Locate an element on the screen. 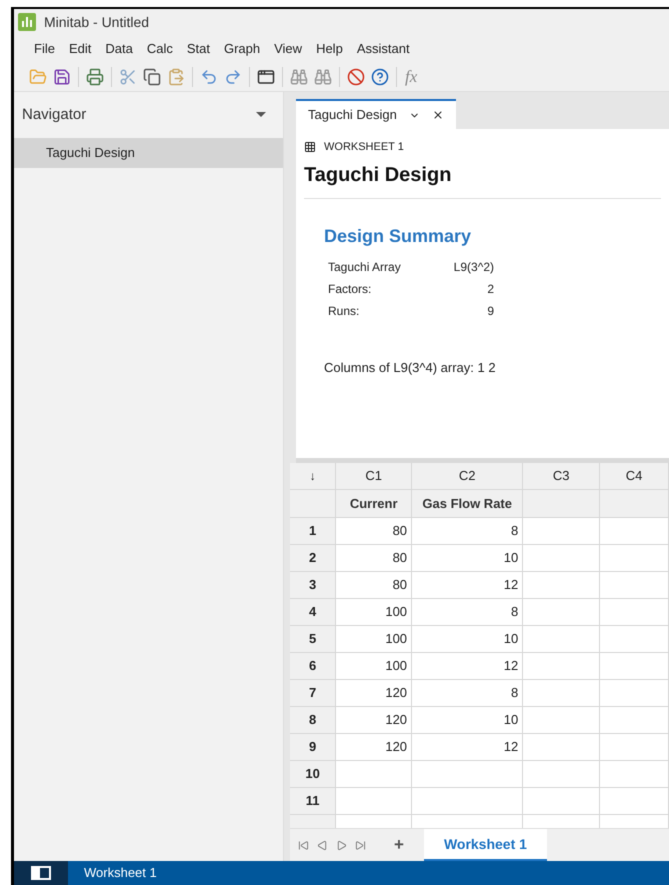 Image resolution: width=669 pixels, height=885 pixels. menu-item: Graph is located at coordinates (242, 48).